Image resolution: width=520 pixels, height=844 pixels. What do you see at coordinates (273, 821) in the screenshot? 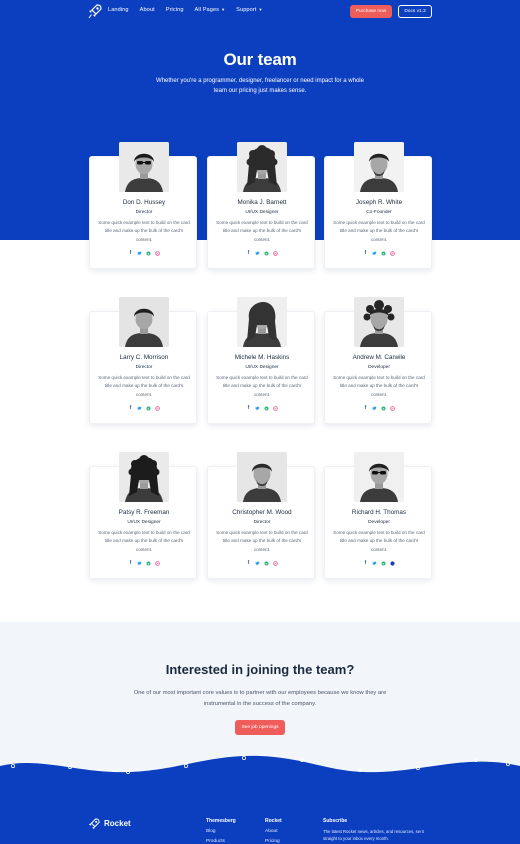
I see `footer-link-rocket: Rocket` at bounding box center [273, 821].